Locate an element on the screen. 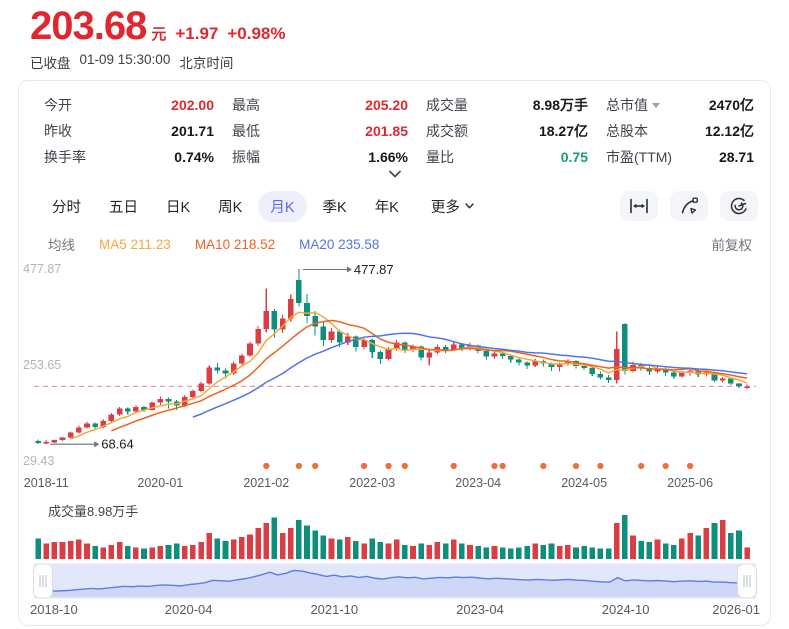  ma20-legend: MA20 235.58 is located at coordinates (339, 244).